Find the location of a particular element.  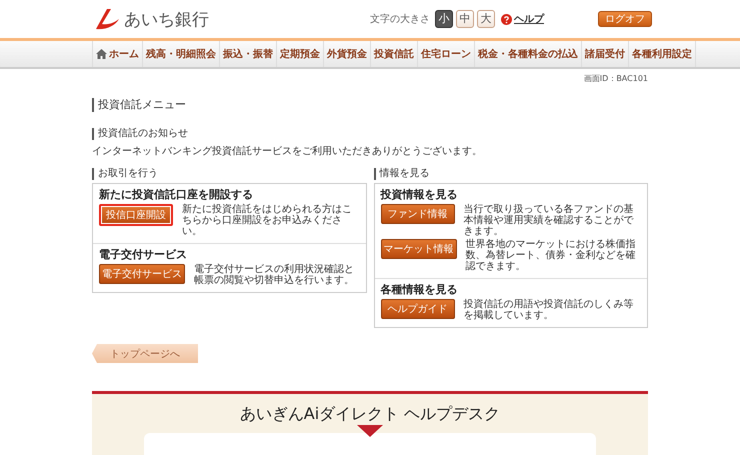

section-heading: 投資信託のお知らせ is located at coordinates (370, 134).